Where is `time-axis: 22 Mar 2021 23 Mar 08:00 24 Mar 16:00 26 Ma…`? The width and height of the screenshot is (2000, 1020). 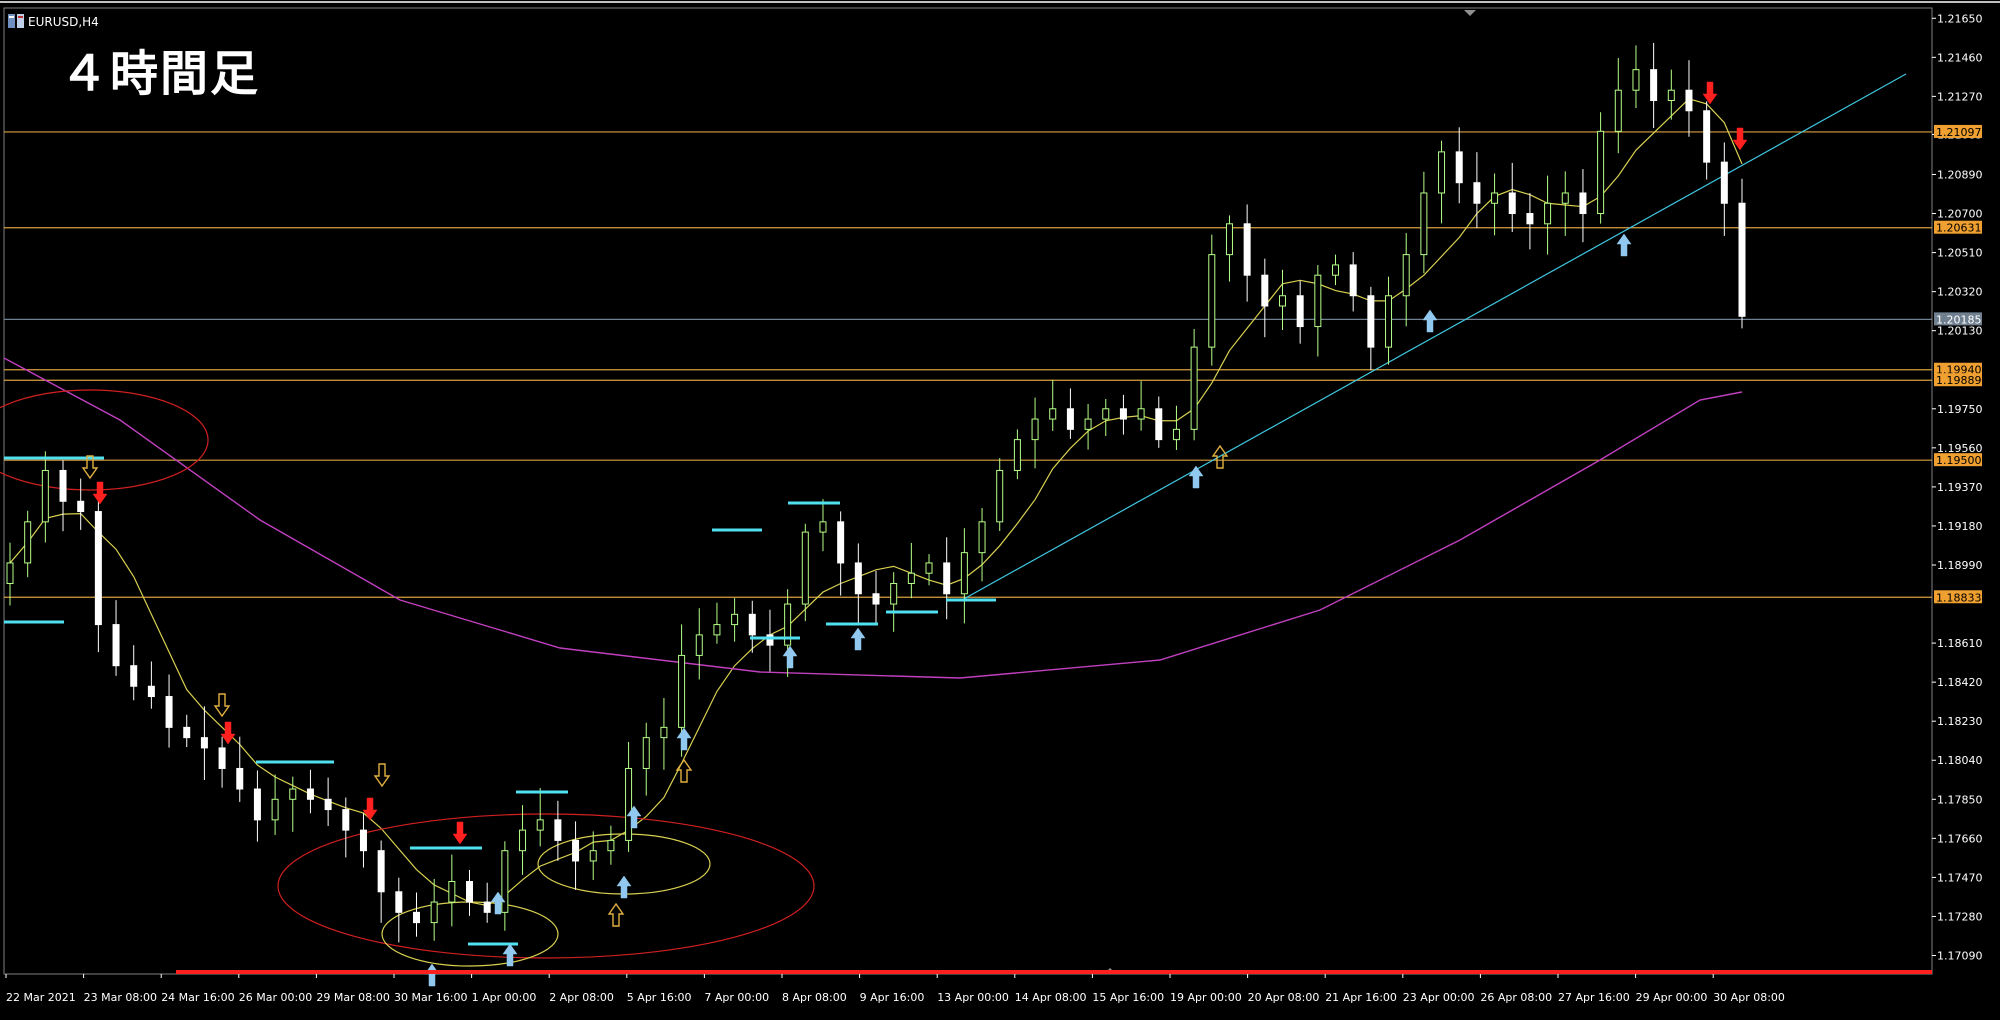
time-axis: 22 Mar 2021 23 Mar 08:00 24 Mar 16:00 26 Ma… is located at coordinates (895, 989).